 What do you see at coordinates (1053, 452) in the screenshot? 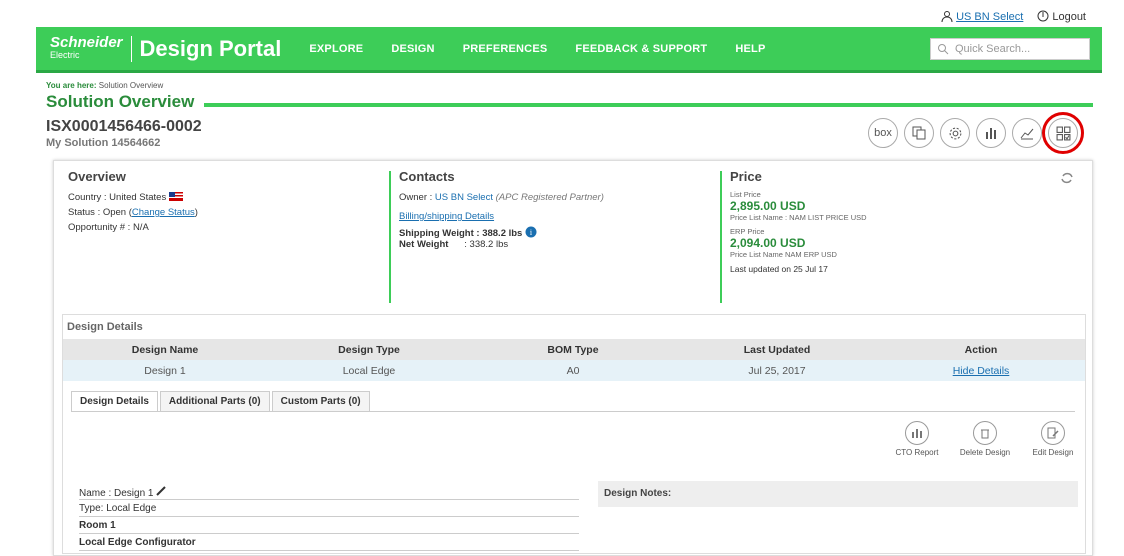
I see `edit-design-label: Edit Design` at bounding box center [1053, 452].